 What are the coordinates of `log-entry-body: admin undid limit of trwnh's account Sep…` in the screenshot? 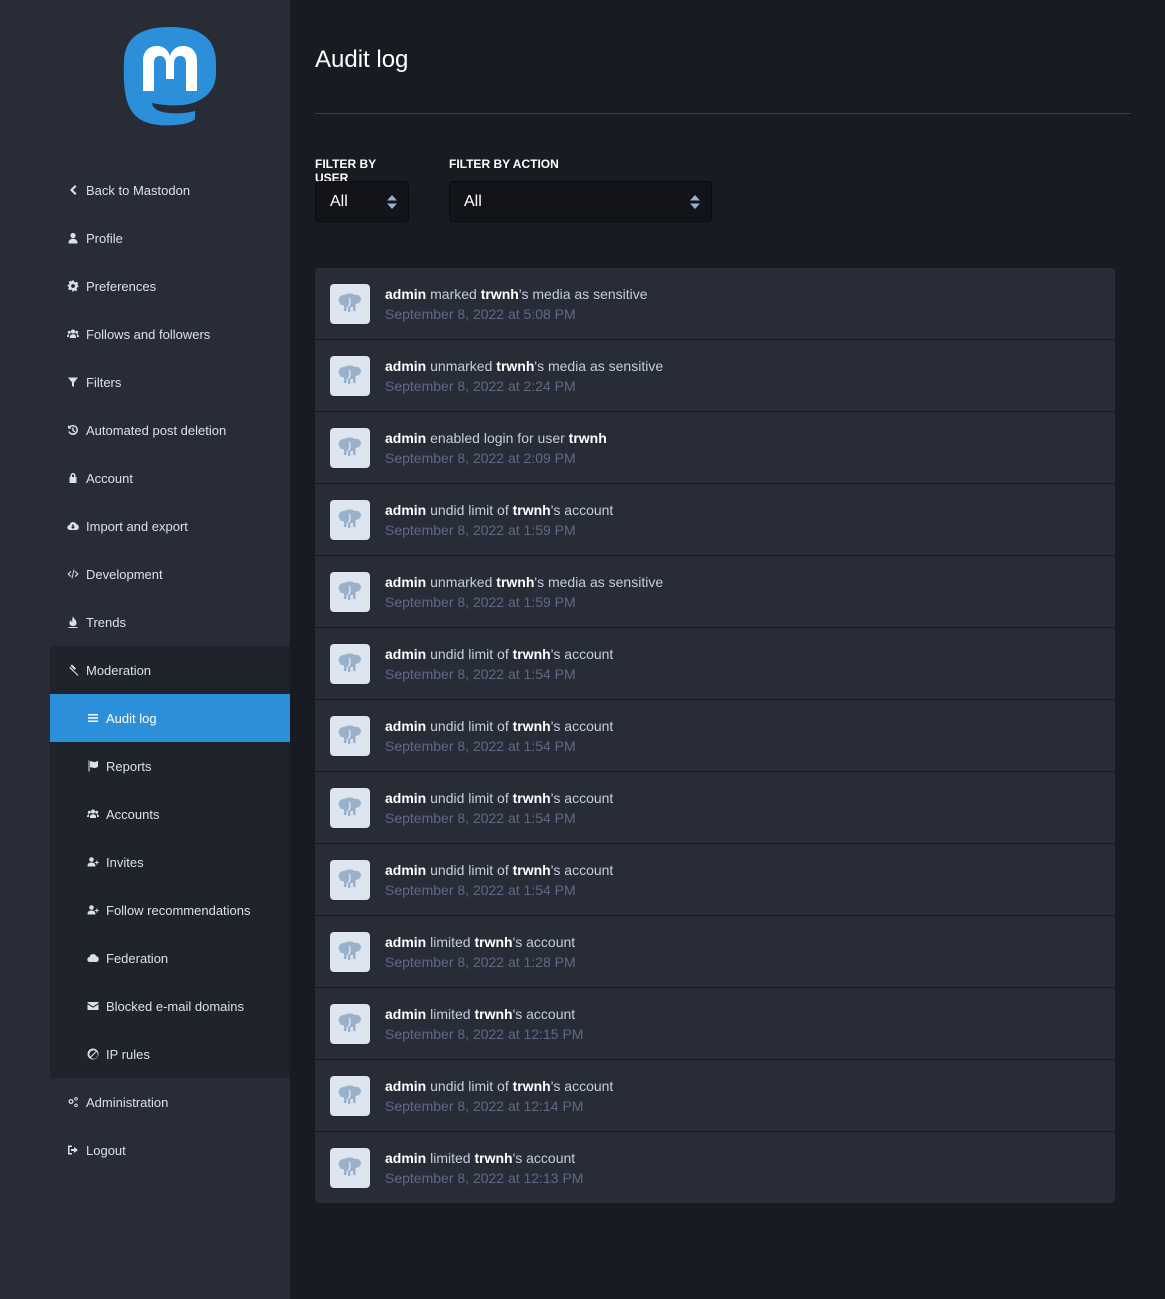 It's located at (499, 520).